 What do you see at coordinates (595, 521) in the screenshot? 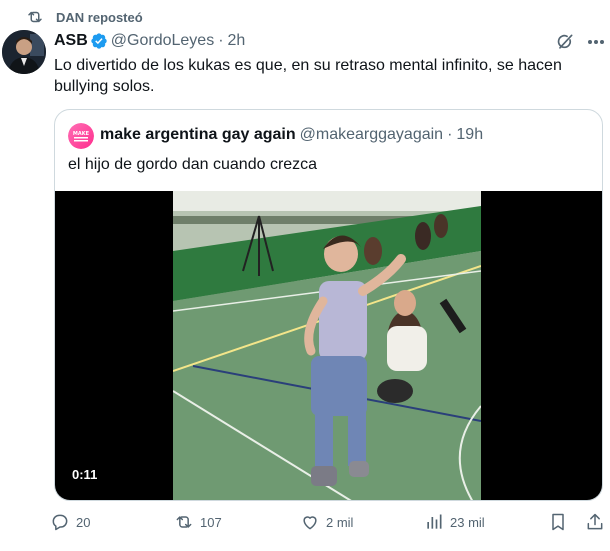
I see `share-icon` at bounding box center [595, 521].